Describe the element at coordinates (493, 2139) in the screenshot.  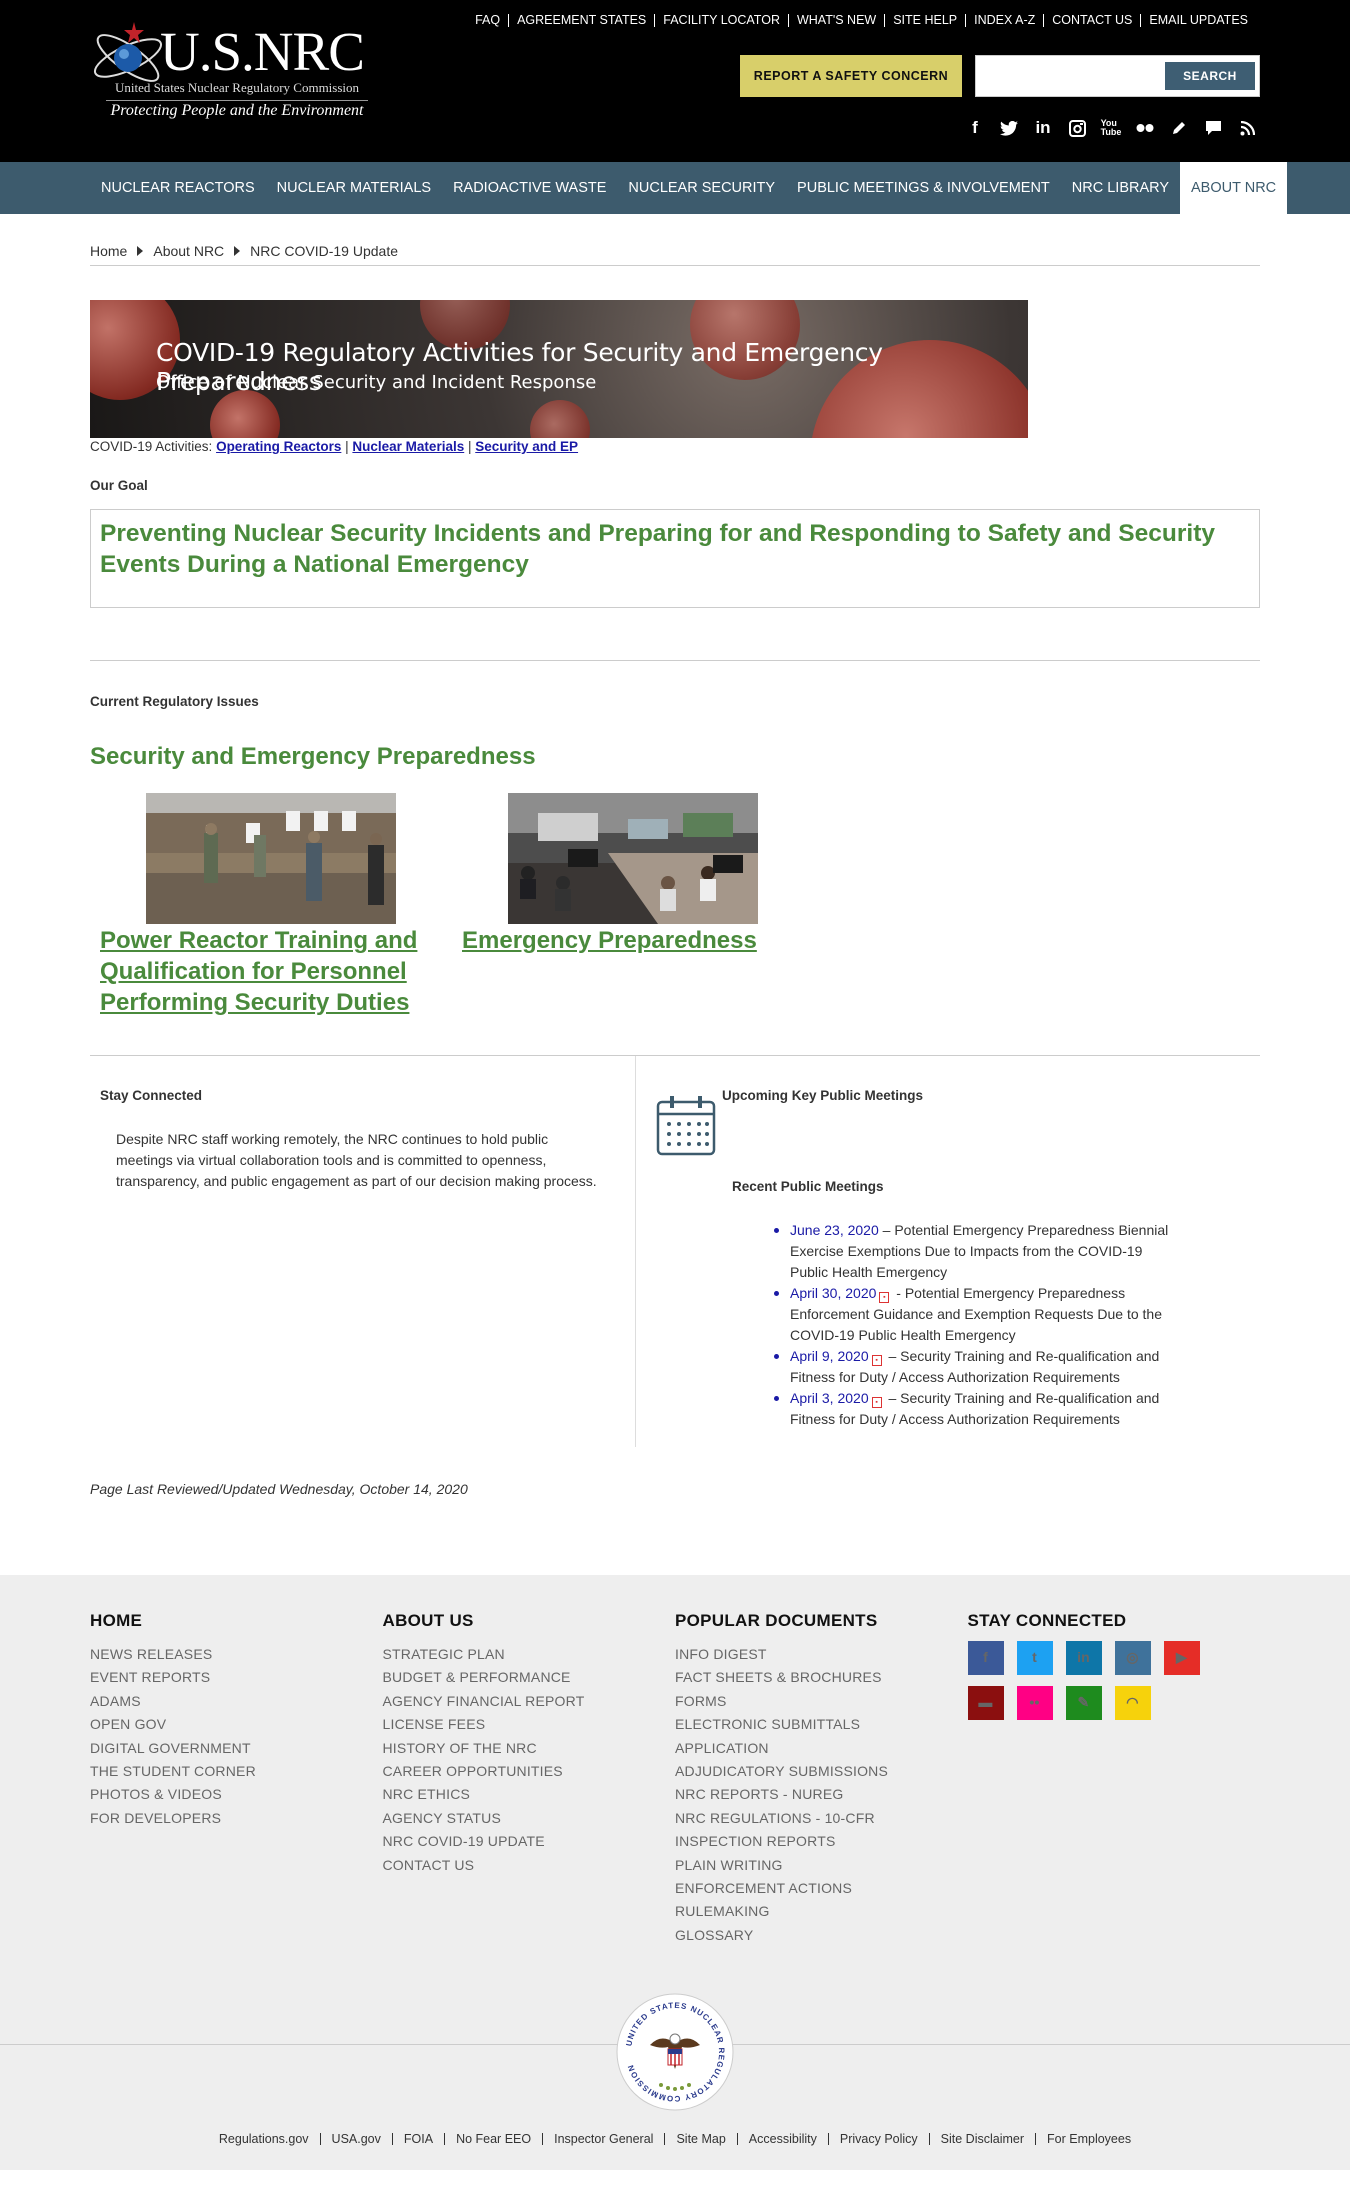
I see `bottom-link-no-fear: No Fear EEO` at that location.